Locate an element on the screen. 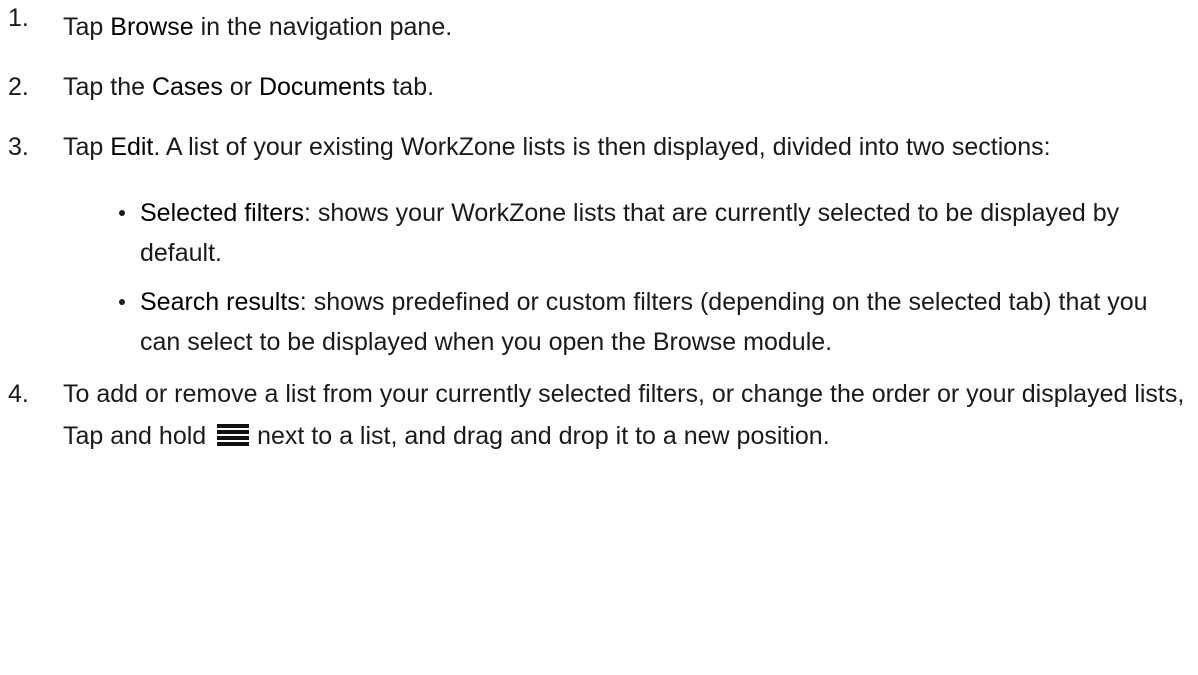 Image resolution: width=1198 pixels, height=675 pixels. step-1: 1. Tap Browse in the navigation pane. is located at coordinates (594, 23).